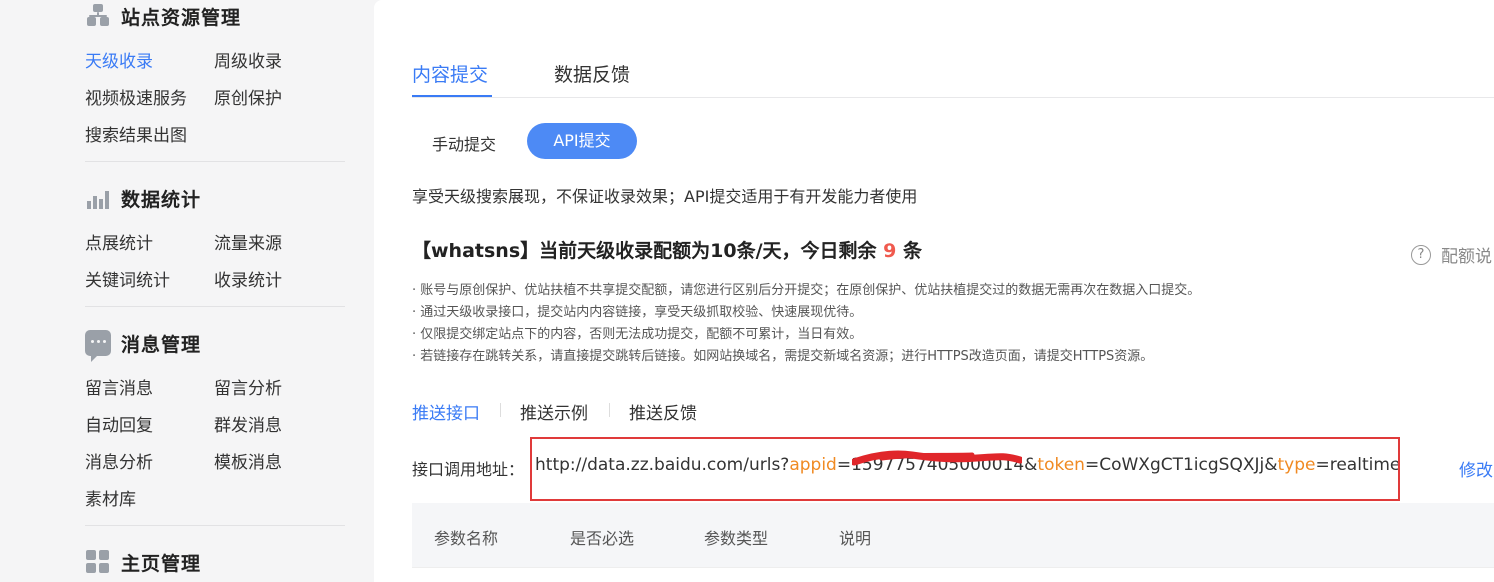  Describe the element at coordinates (965, 469) in the screenshot. I see `url-highlight-box` at that location.